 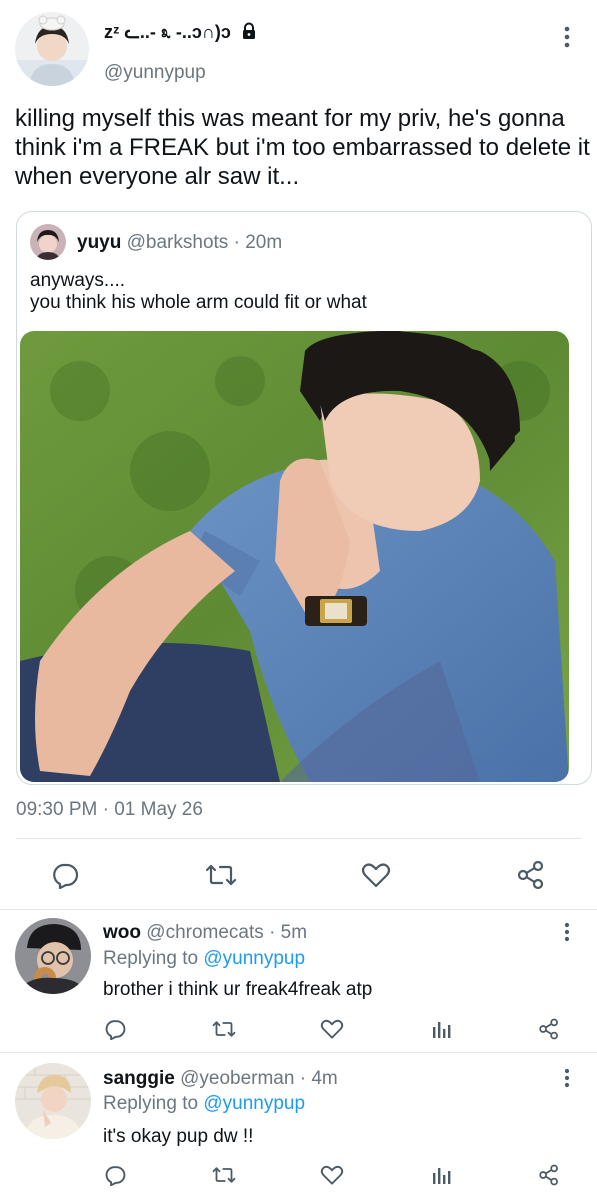 What do you see at coordinates (264, 242) in the screenshot?
I see `quoted-time: 20m` at bounding box center [264, 242].